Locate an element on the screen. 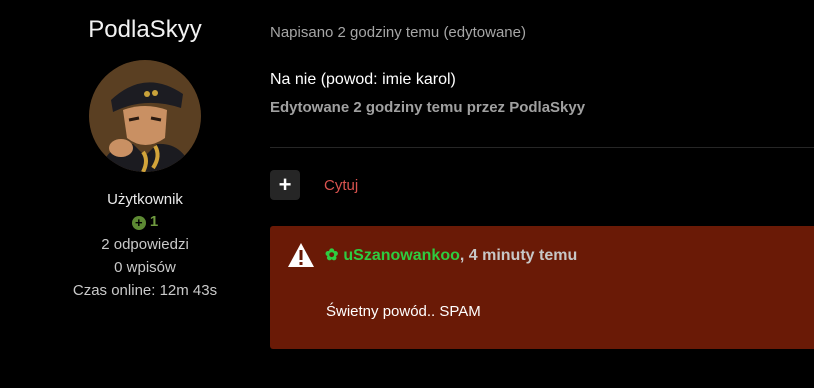  multiquote-button: + is located at coordinates (285, 185).